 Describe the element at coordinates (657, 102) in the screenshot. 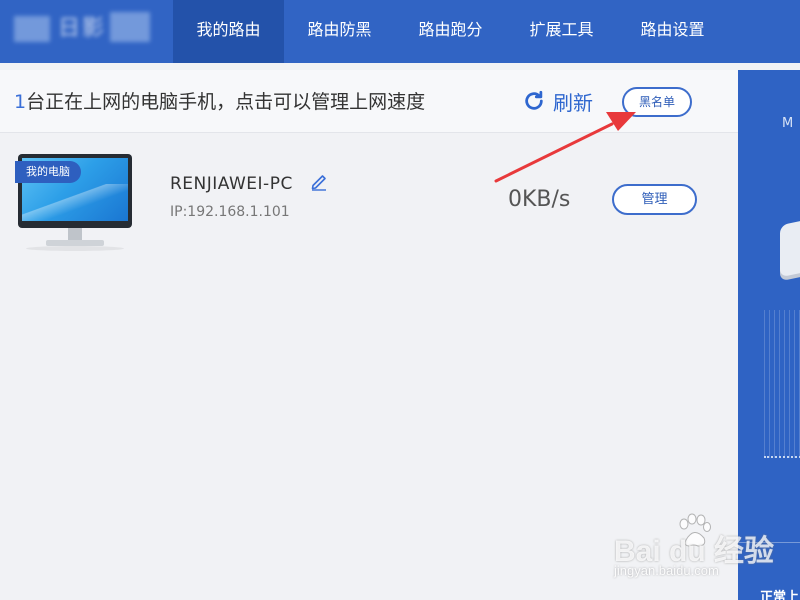

I see `blacklist-button: 黑名单` at that location.